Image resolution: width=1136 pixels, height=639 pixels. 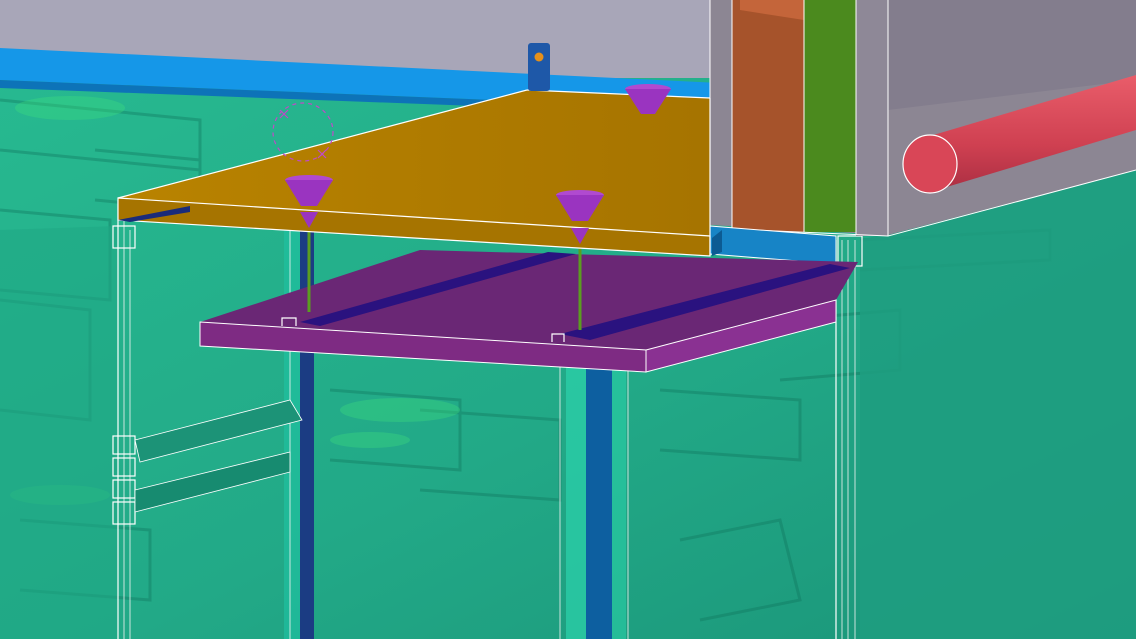 I want to click on steel-column-right, so click(x=599, y=499).